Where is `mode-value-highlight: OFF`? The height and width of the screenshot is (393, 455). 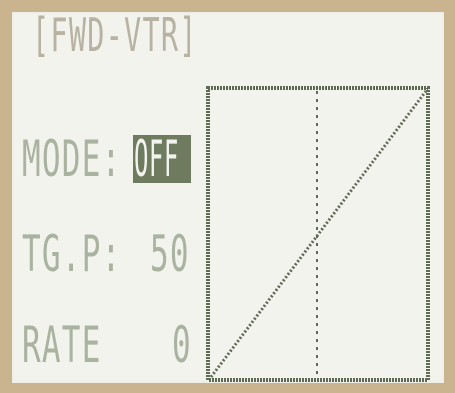
mode-value-highlight: OFF is located at coordinates (162, 159).